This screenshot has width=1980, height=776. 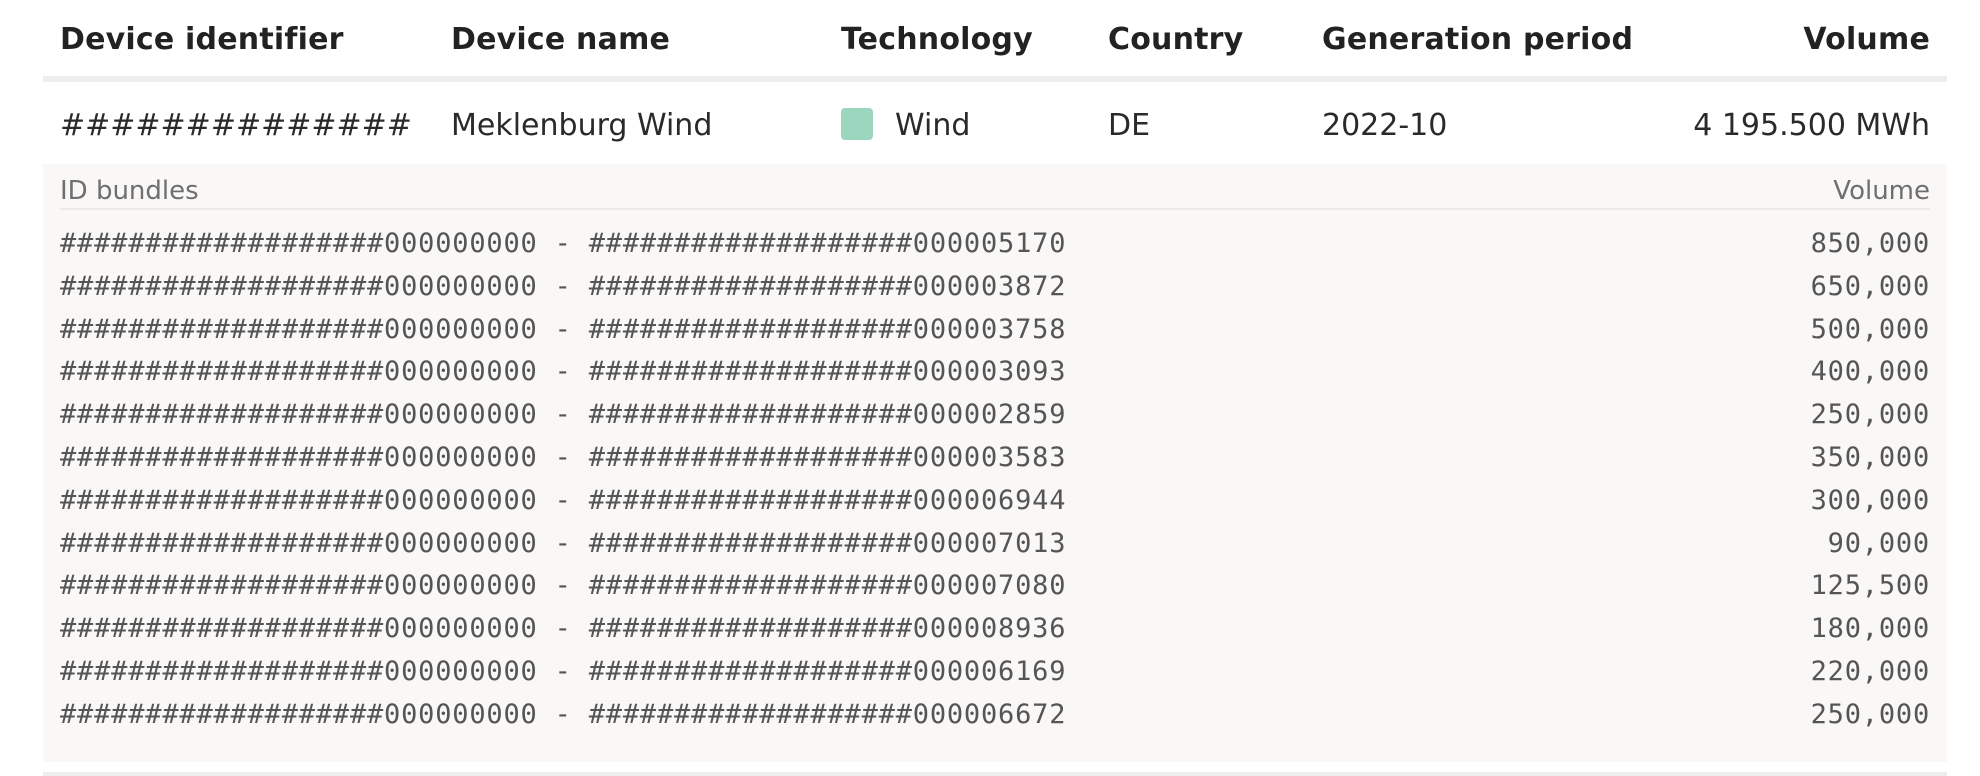 What do you see at coordinates (1866, 39) in the screenshot?
I see `header-volume: Volume` at bounding box center [1866, 39].